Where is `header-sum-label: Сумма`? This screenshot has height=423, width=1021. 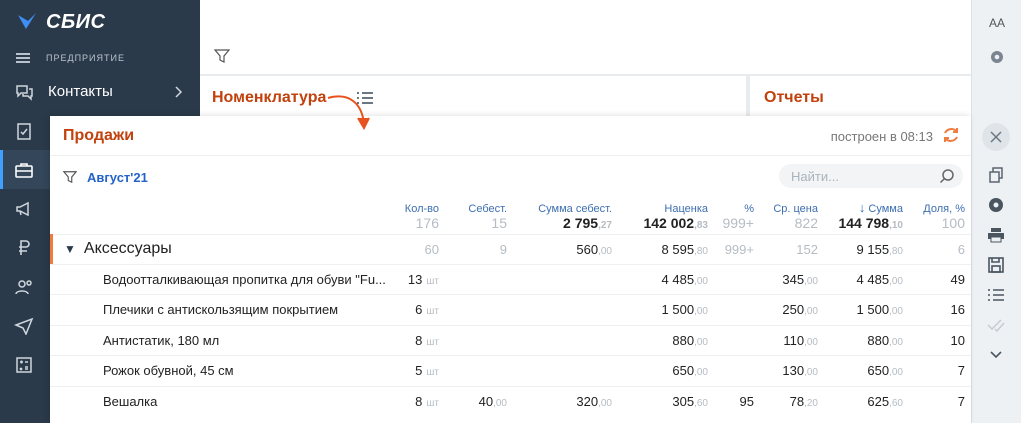
header-sum-label: Сумма is located at coordinates (885, 209).